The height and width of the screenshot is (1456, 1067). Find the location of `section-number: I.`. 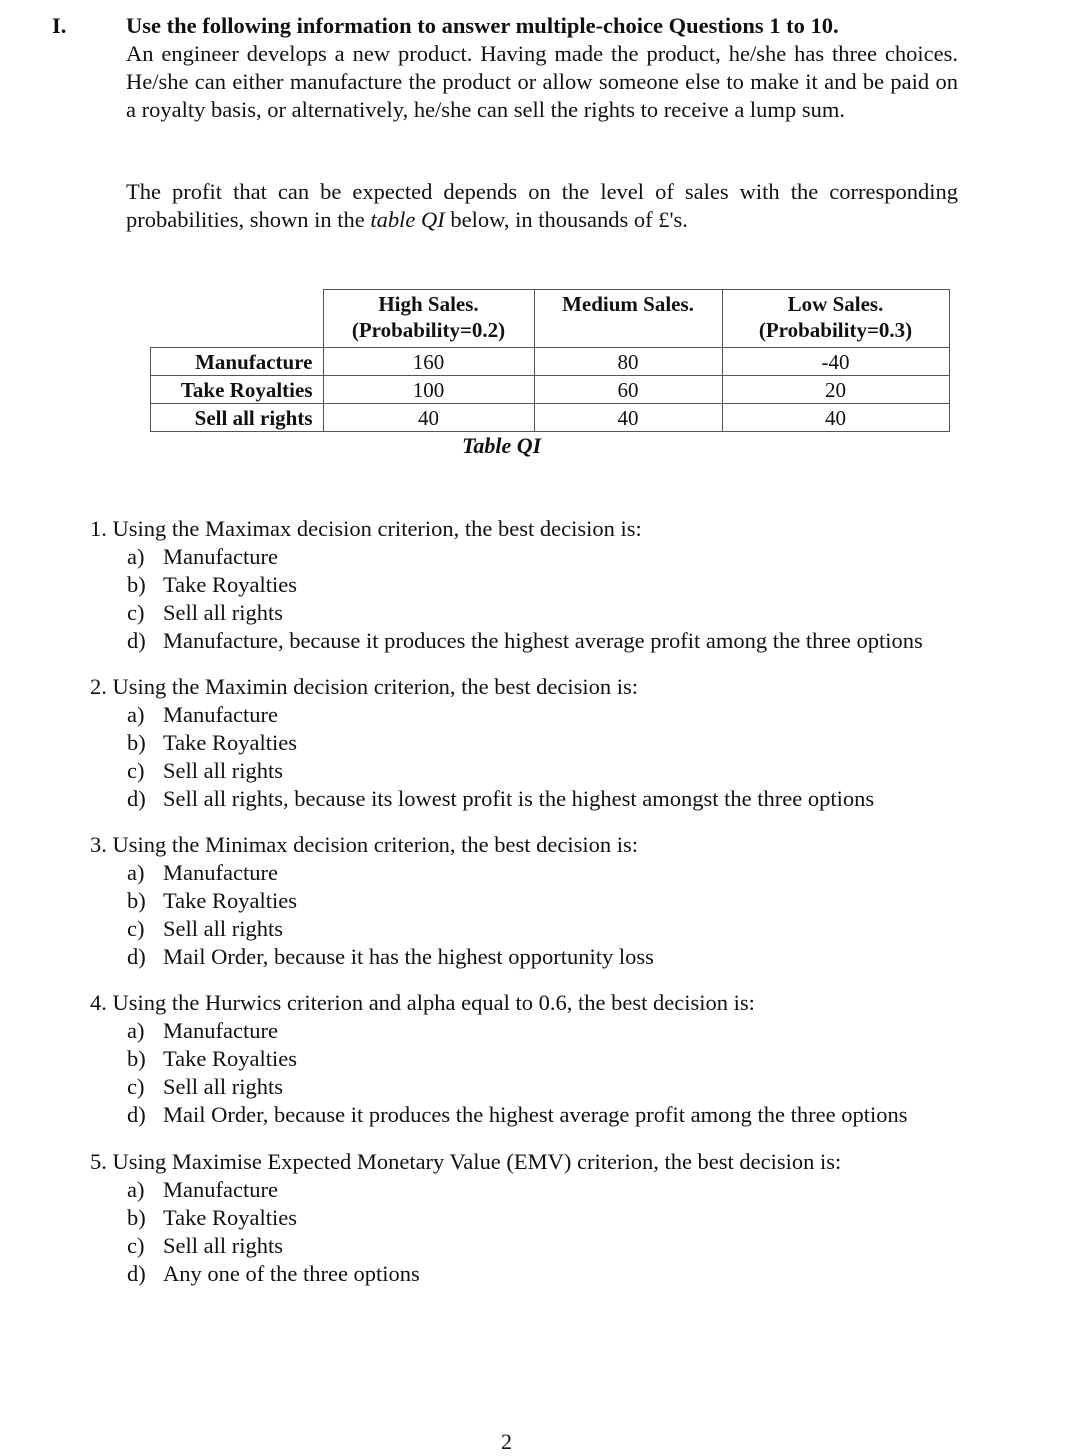

section-number: I. is located at coordinates (59, 25).